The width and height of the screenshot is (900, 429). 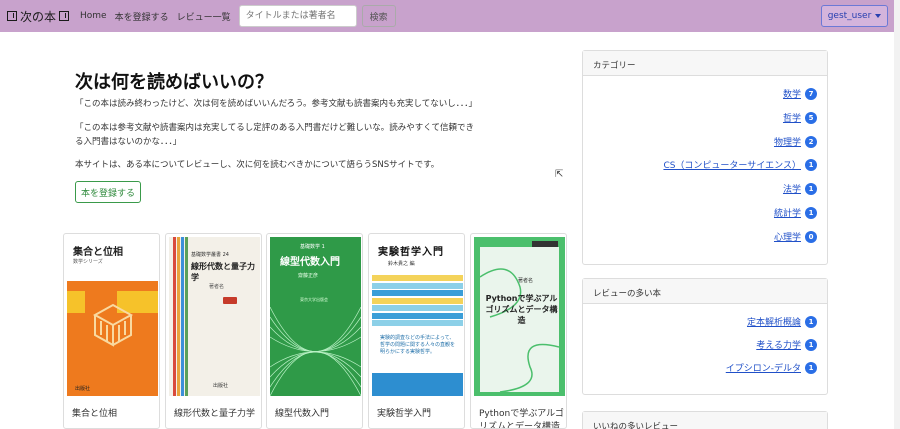 I want to click on curve-pattern-icon, so click(x=315, y=351).